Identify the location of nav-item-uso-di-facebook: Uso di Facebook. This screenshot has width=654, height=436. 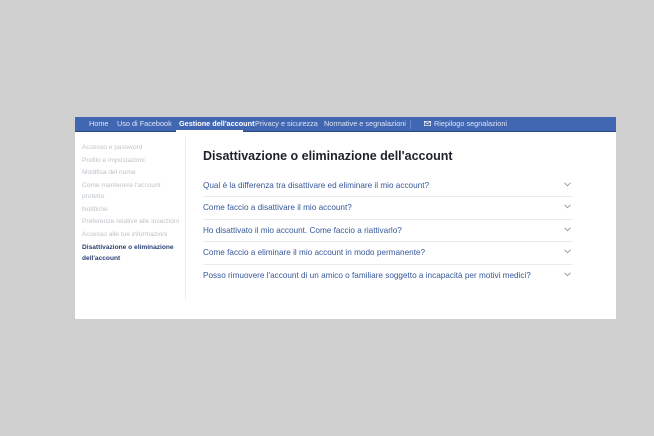
(144, 124).